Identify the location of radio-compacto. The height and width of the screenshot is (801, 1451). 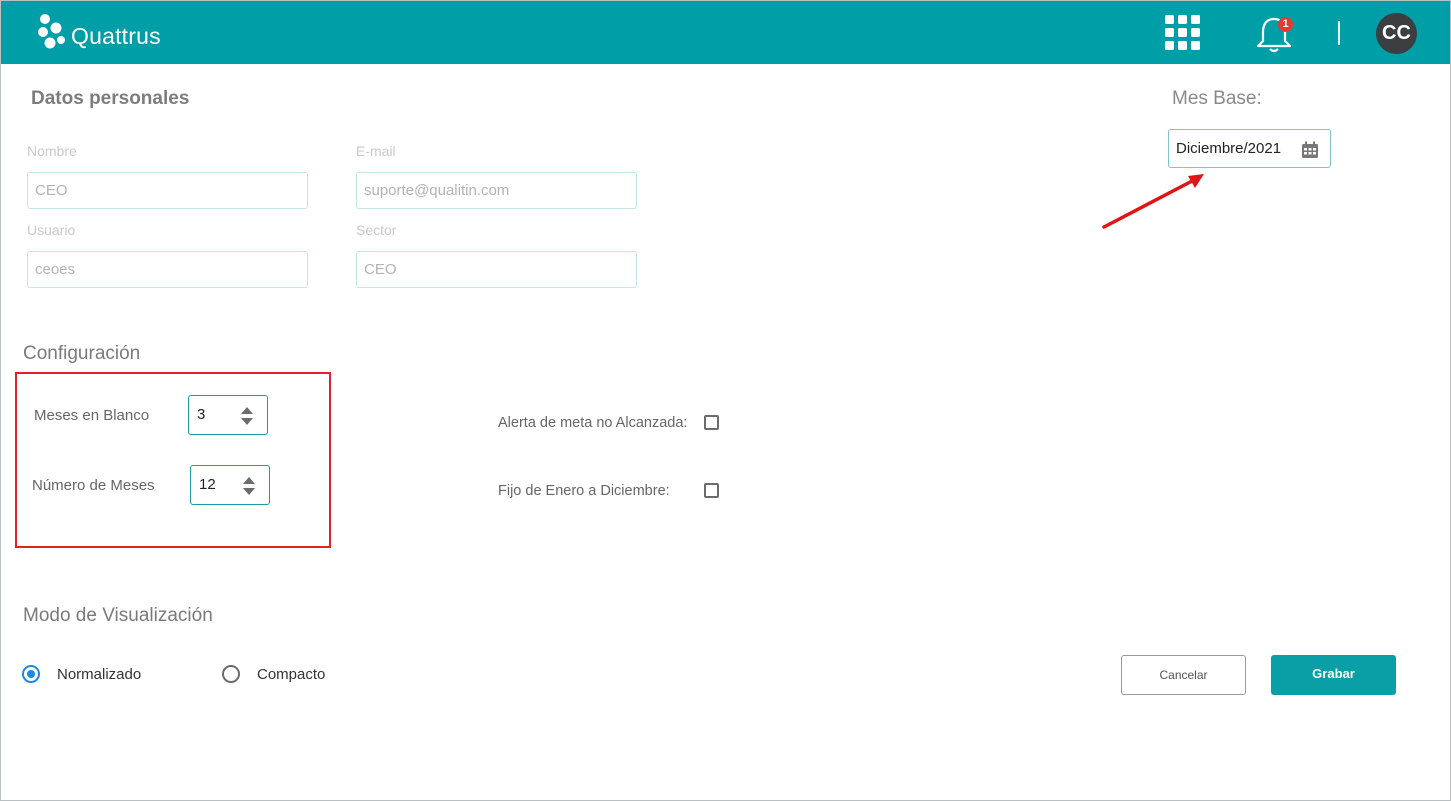
(231, 674).